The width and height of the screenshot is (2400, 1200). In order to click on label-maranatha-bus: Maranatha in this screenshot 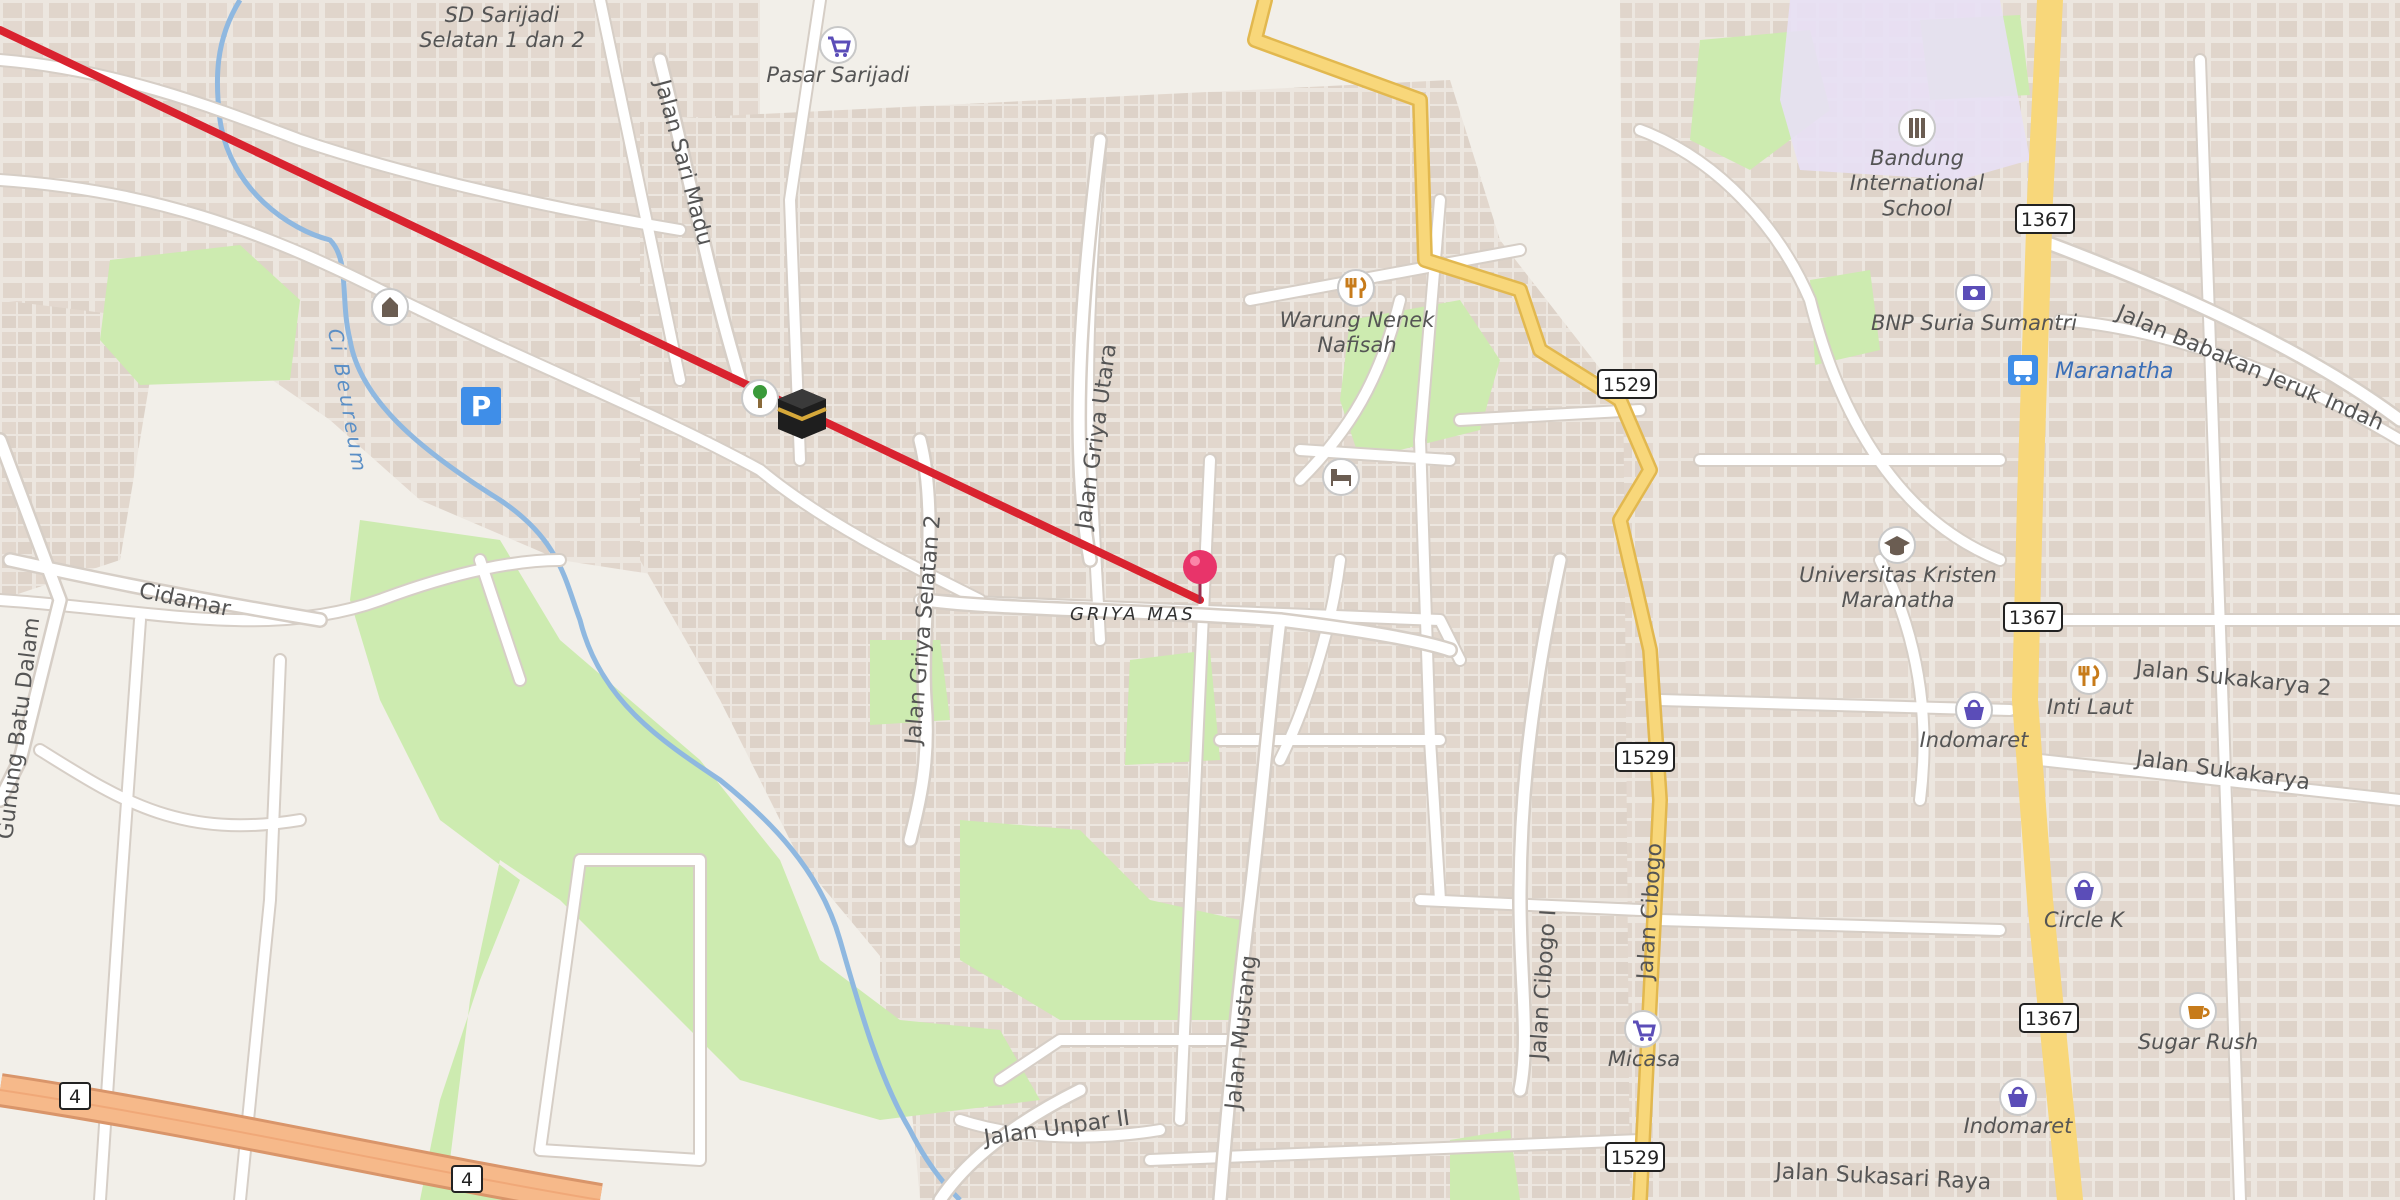, I will do `click(2114, 371)`.